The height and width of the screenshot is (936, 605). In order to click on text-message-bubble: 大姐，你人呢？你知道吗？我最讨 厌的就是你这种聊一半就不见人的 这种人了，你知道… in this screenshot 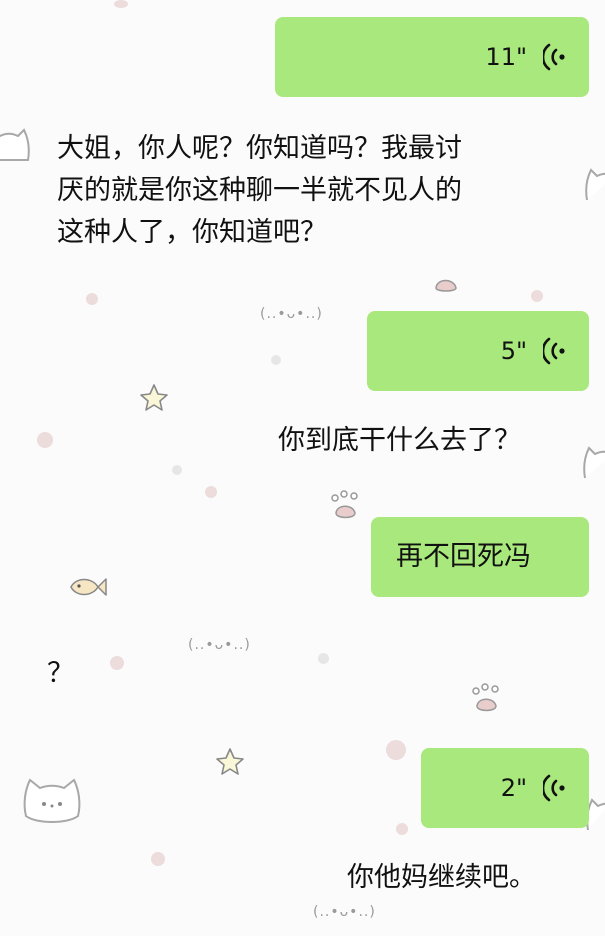, I will do `click(307, 191)`.